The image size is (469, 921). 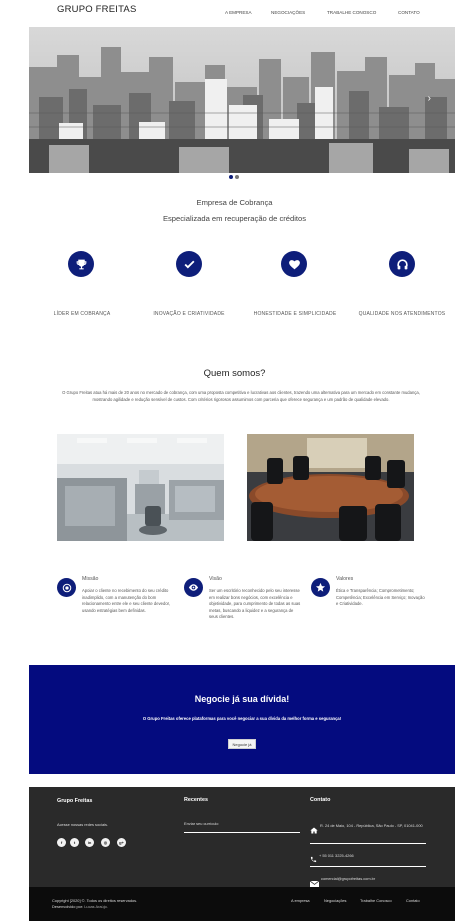 I want to click on check-icon, so click(x=189, y=264).